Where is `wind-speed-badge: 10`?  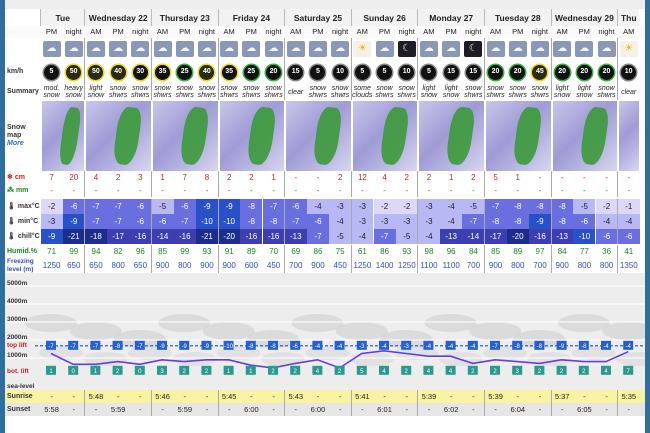 wind-speed-badge: 10 is located at coordinates (629, 72).